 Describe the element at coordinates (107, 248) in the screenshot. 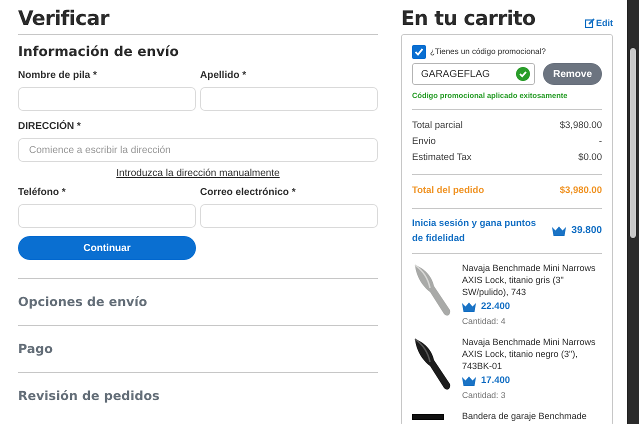

I see `continue-button: Continuar` at that location.